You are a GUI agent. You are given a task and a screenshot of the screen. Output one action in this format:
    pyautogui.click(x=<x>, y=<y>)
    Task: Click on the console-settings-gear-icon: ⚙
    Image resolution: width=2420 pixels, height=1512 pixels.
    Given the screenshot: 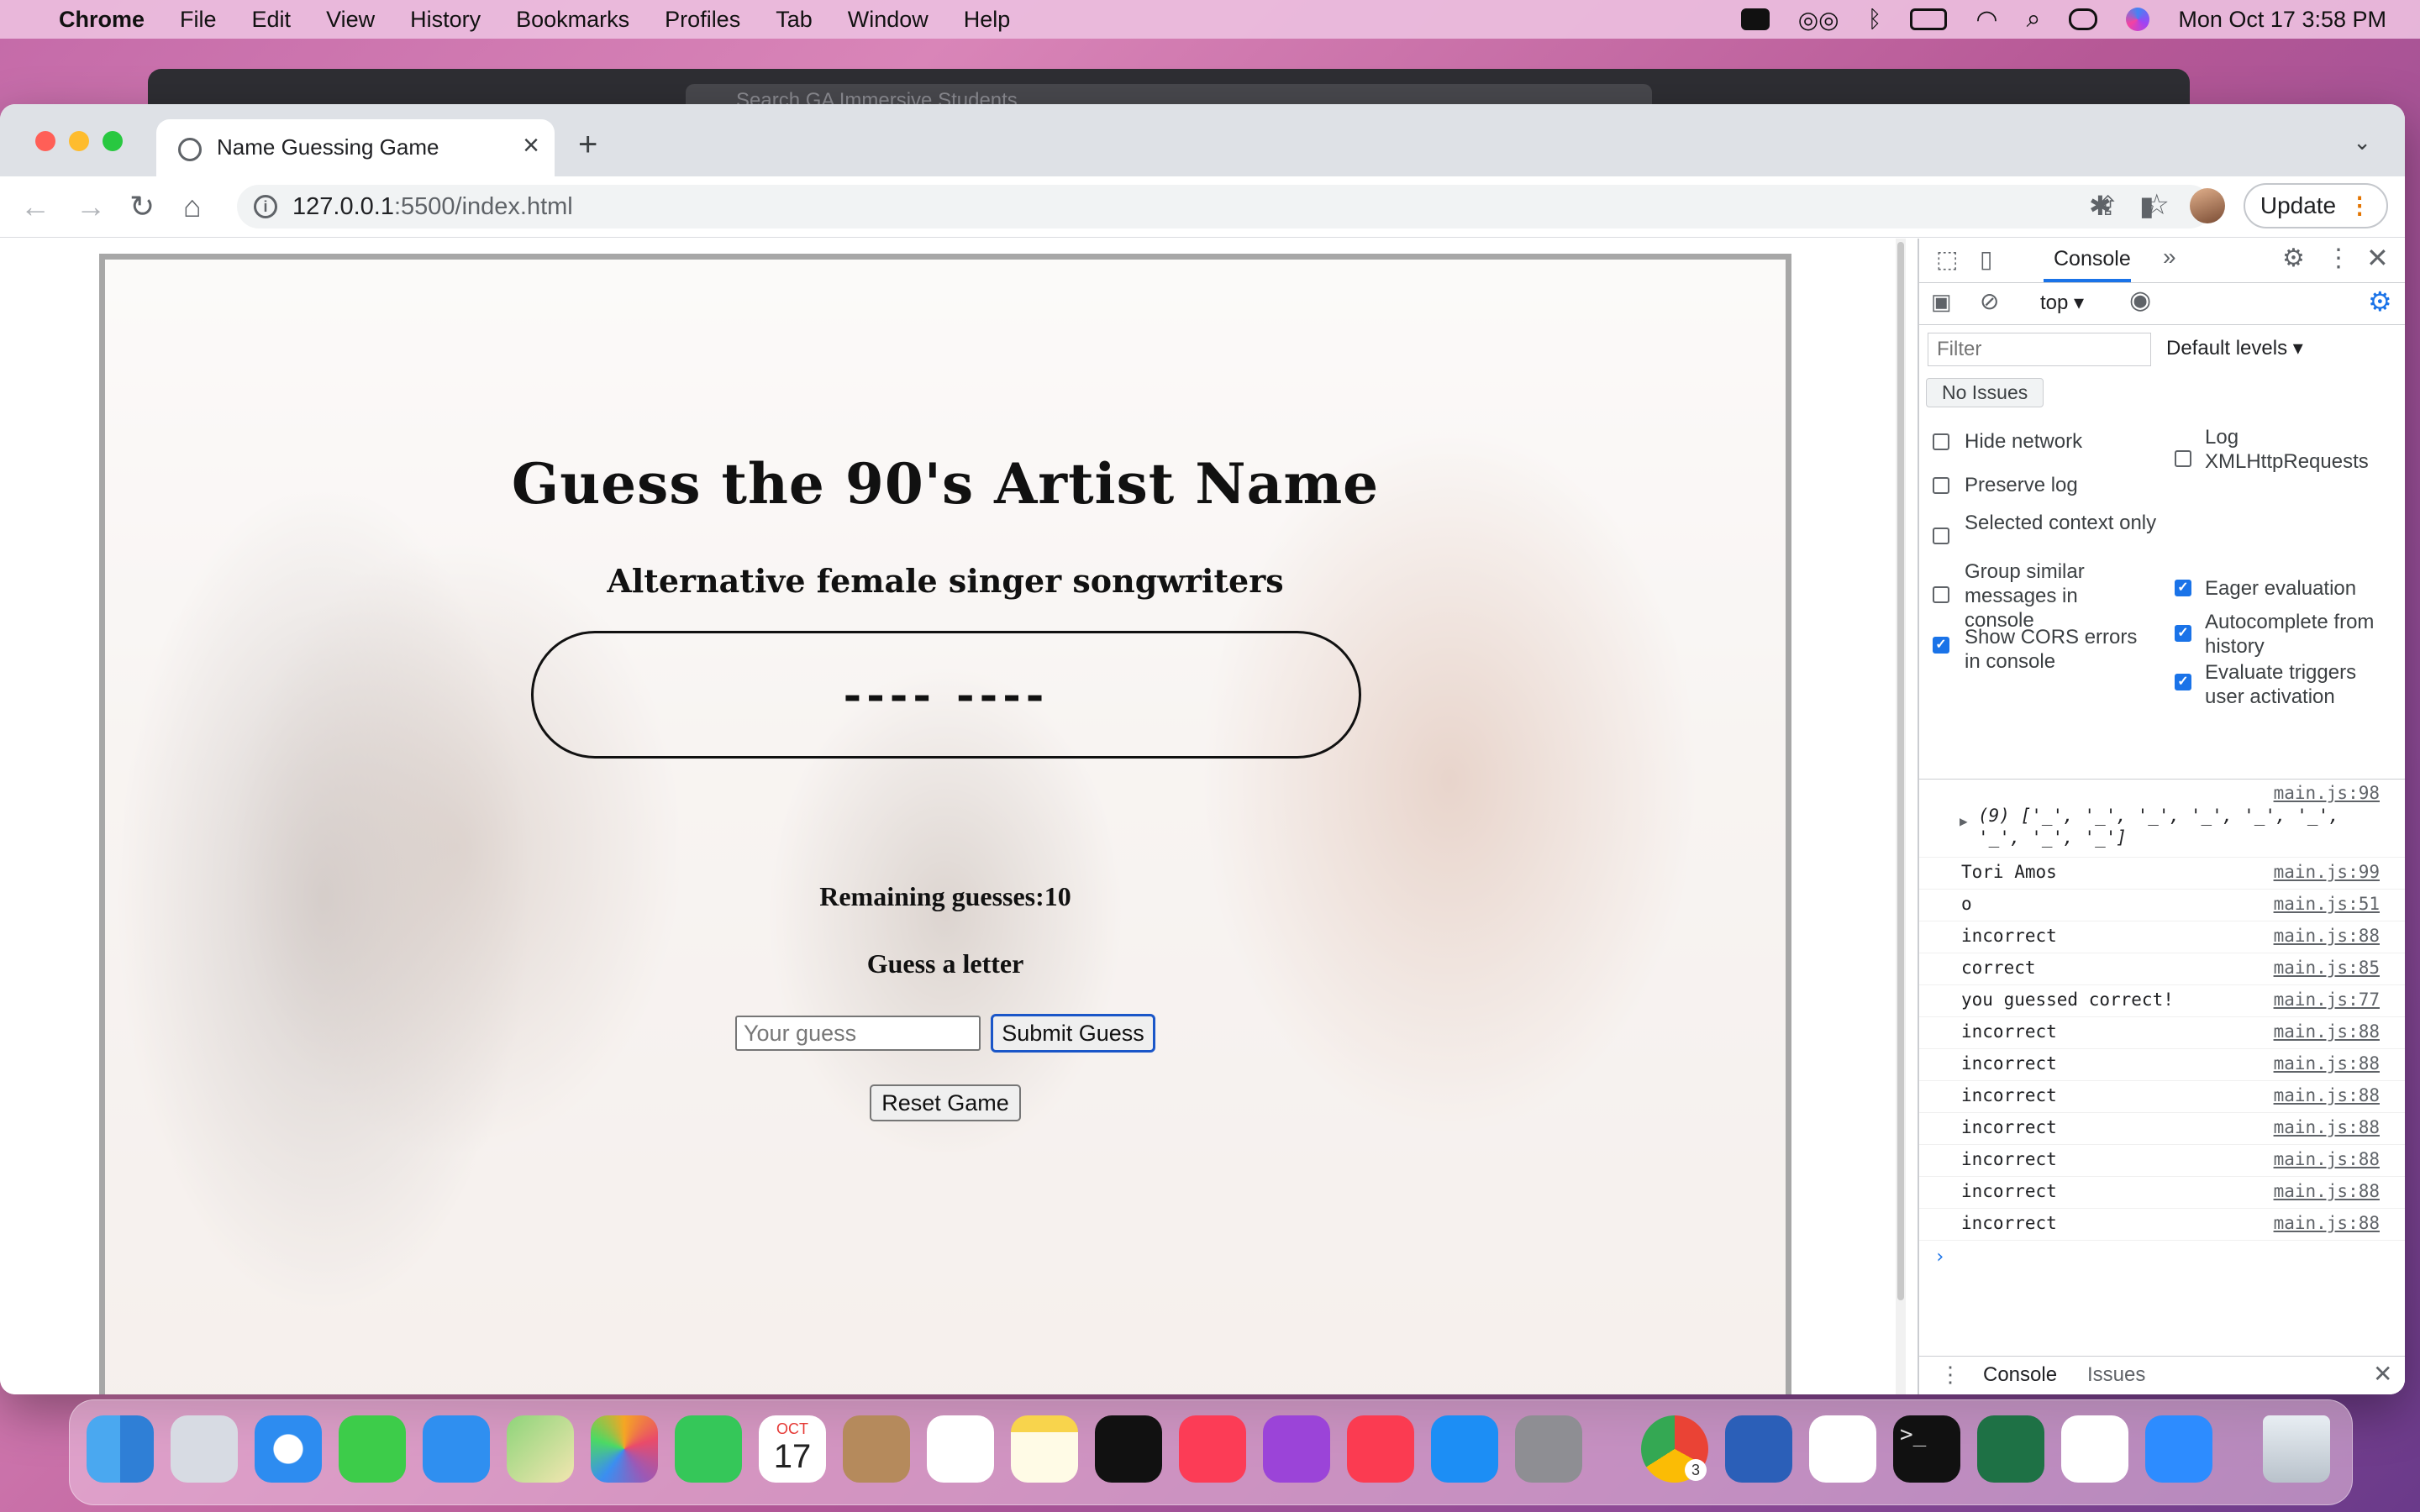 What is the action you would take?
    pyautogui.click(x=2380, y=302)
    